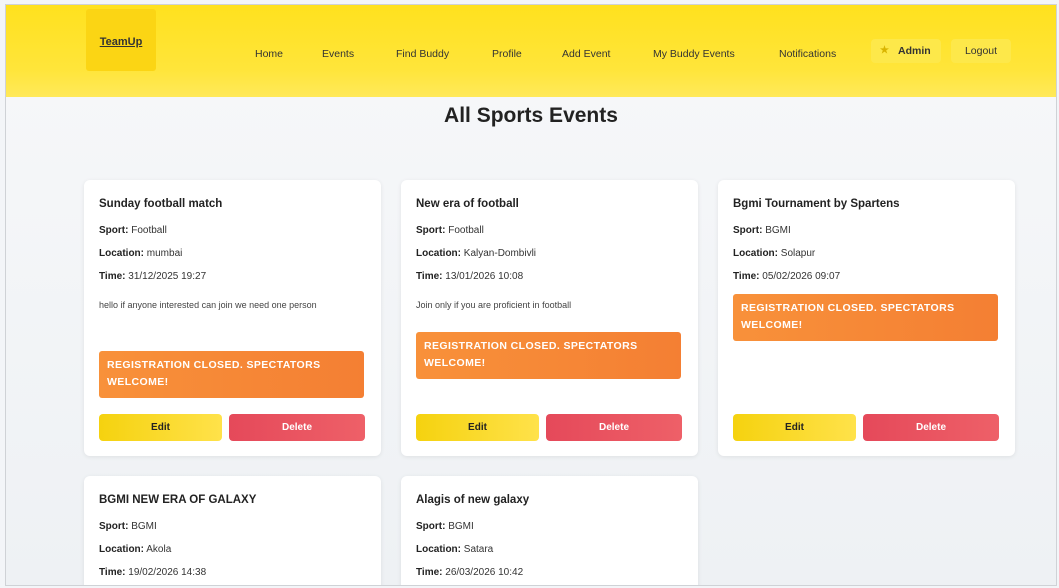 The image size is (1059, 588). Describe the element at coordinates (507, 54) in the screenshot. I see `nav-profile-link: Profile` at that location.